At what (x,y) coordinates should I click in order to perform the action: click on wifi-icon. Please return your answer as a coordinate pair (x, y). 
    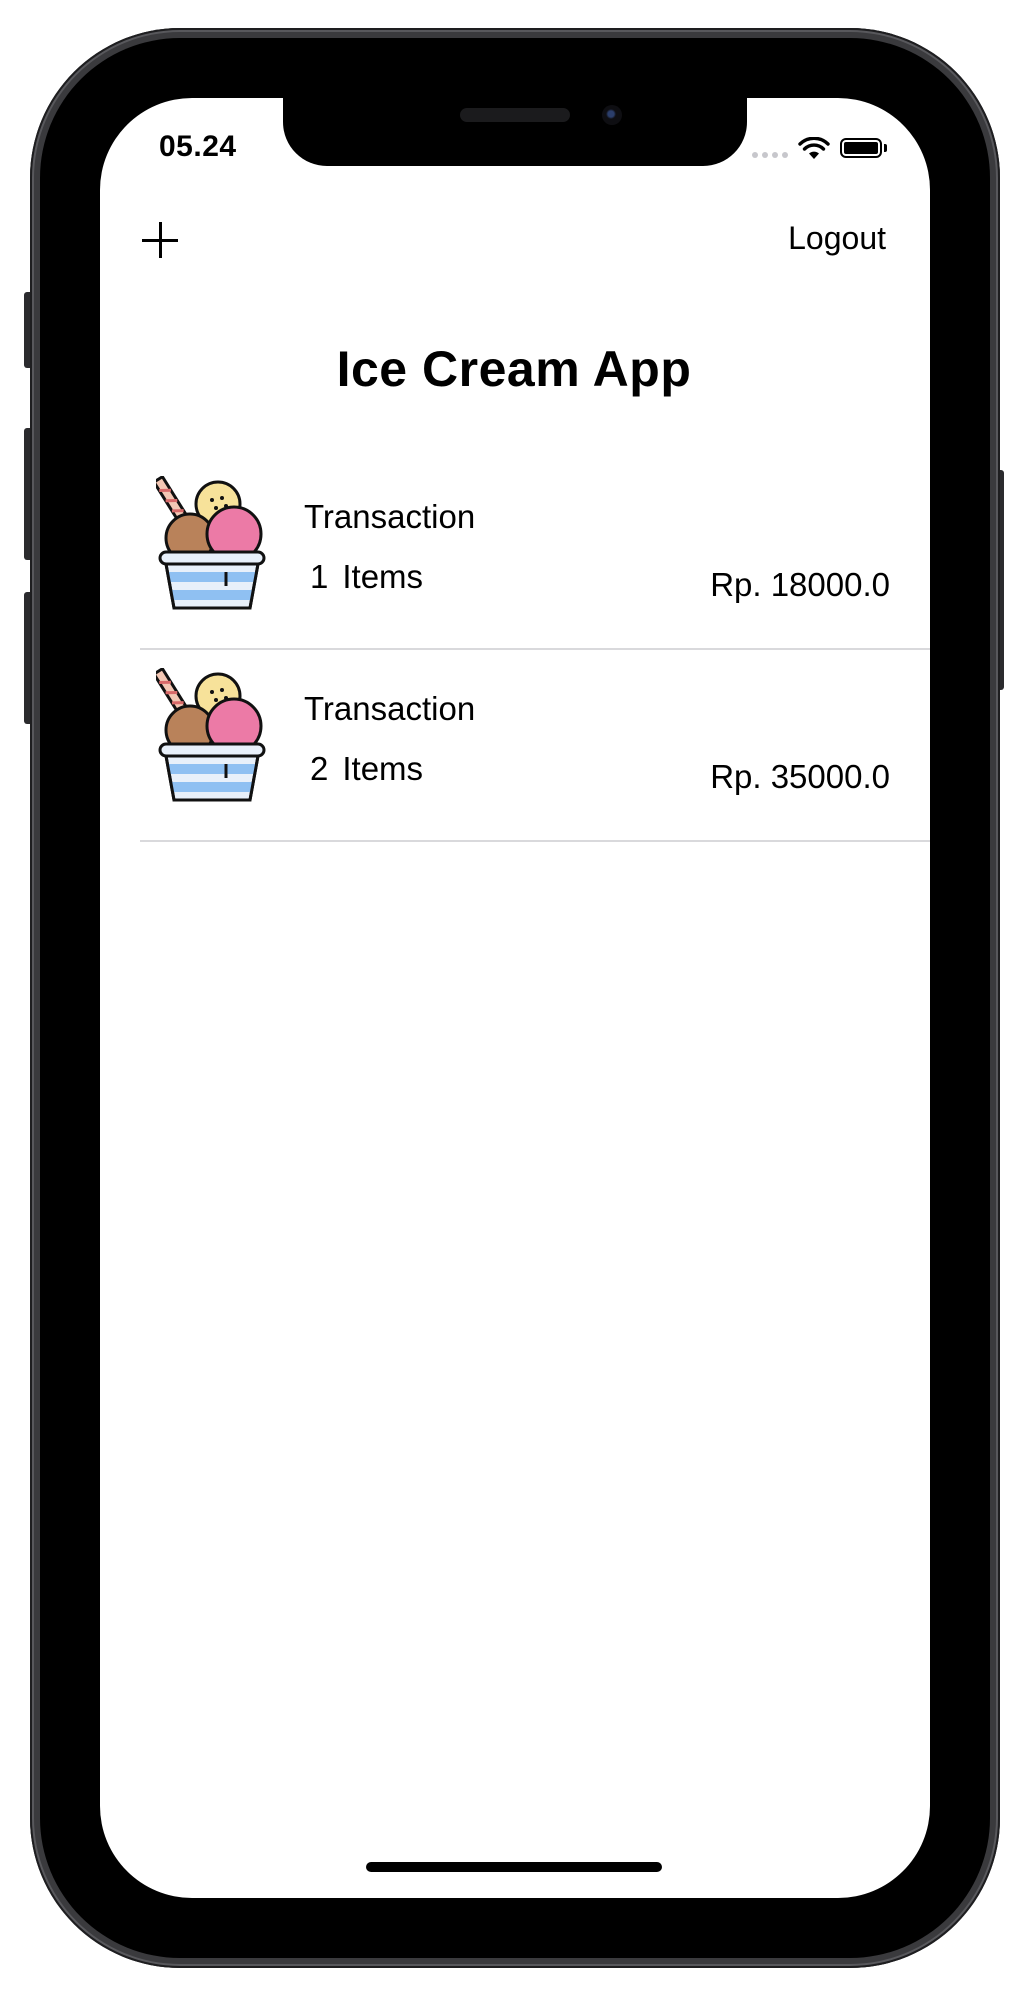
    Looking at the image, I should click on (814, 148).